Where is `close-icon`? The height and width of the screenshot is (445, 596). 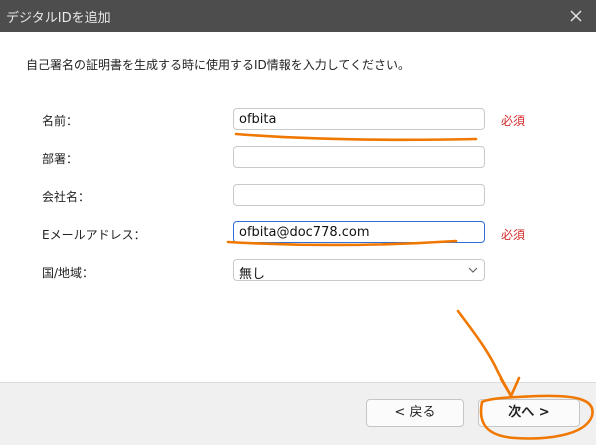 close-icon is located at coordinates (576, 16).